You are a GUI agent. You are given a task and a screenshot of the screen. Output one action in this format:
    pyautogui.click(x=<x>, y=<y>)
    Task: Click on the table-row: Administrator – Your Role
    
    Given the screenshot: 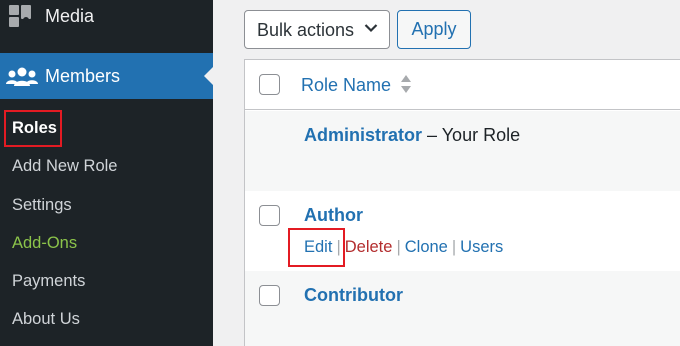 What is the action you would take?
    pyautogui.click(x=462, y=151)
    